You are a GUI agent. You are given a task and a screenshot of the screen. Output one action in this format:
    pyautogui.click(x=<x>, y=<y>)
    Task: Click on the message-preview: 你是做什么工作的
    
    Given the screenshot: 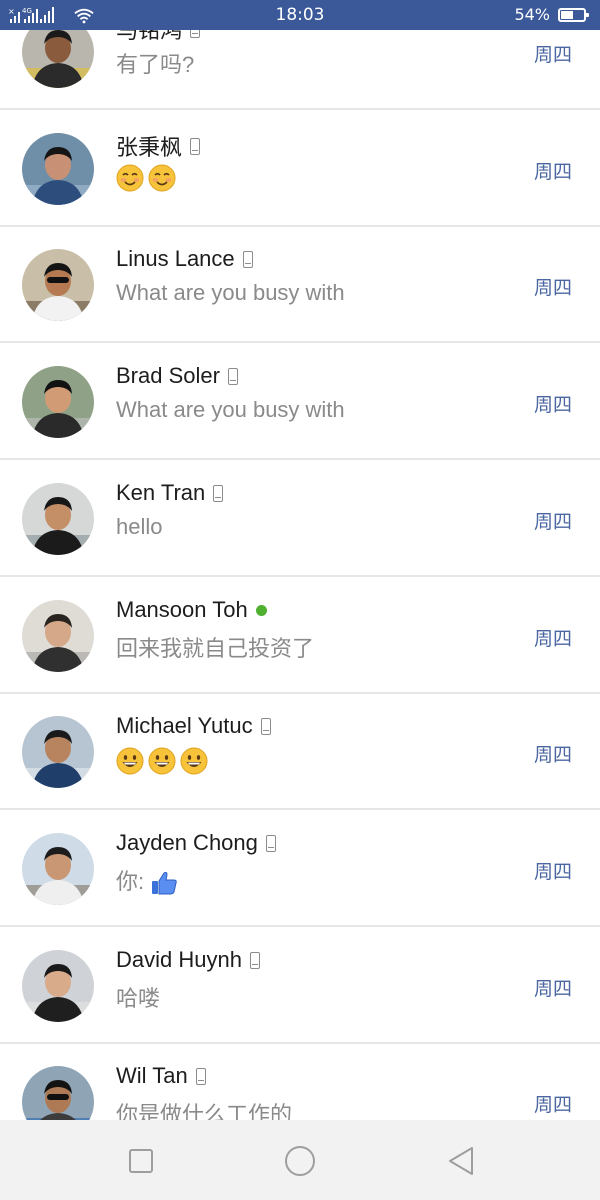 What is the action you would take?
    pyautogui.click(x=204, y=1108)
    